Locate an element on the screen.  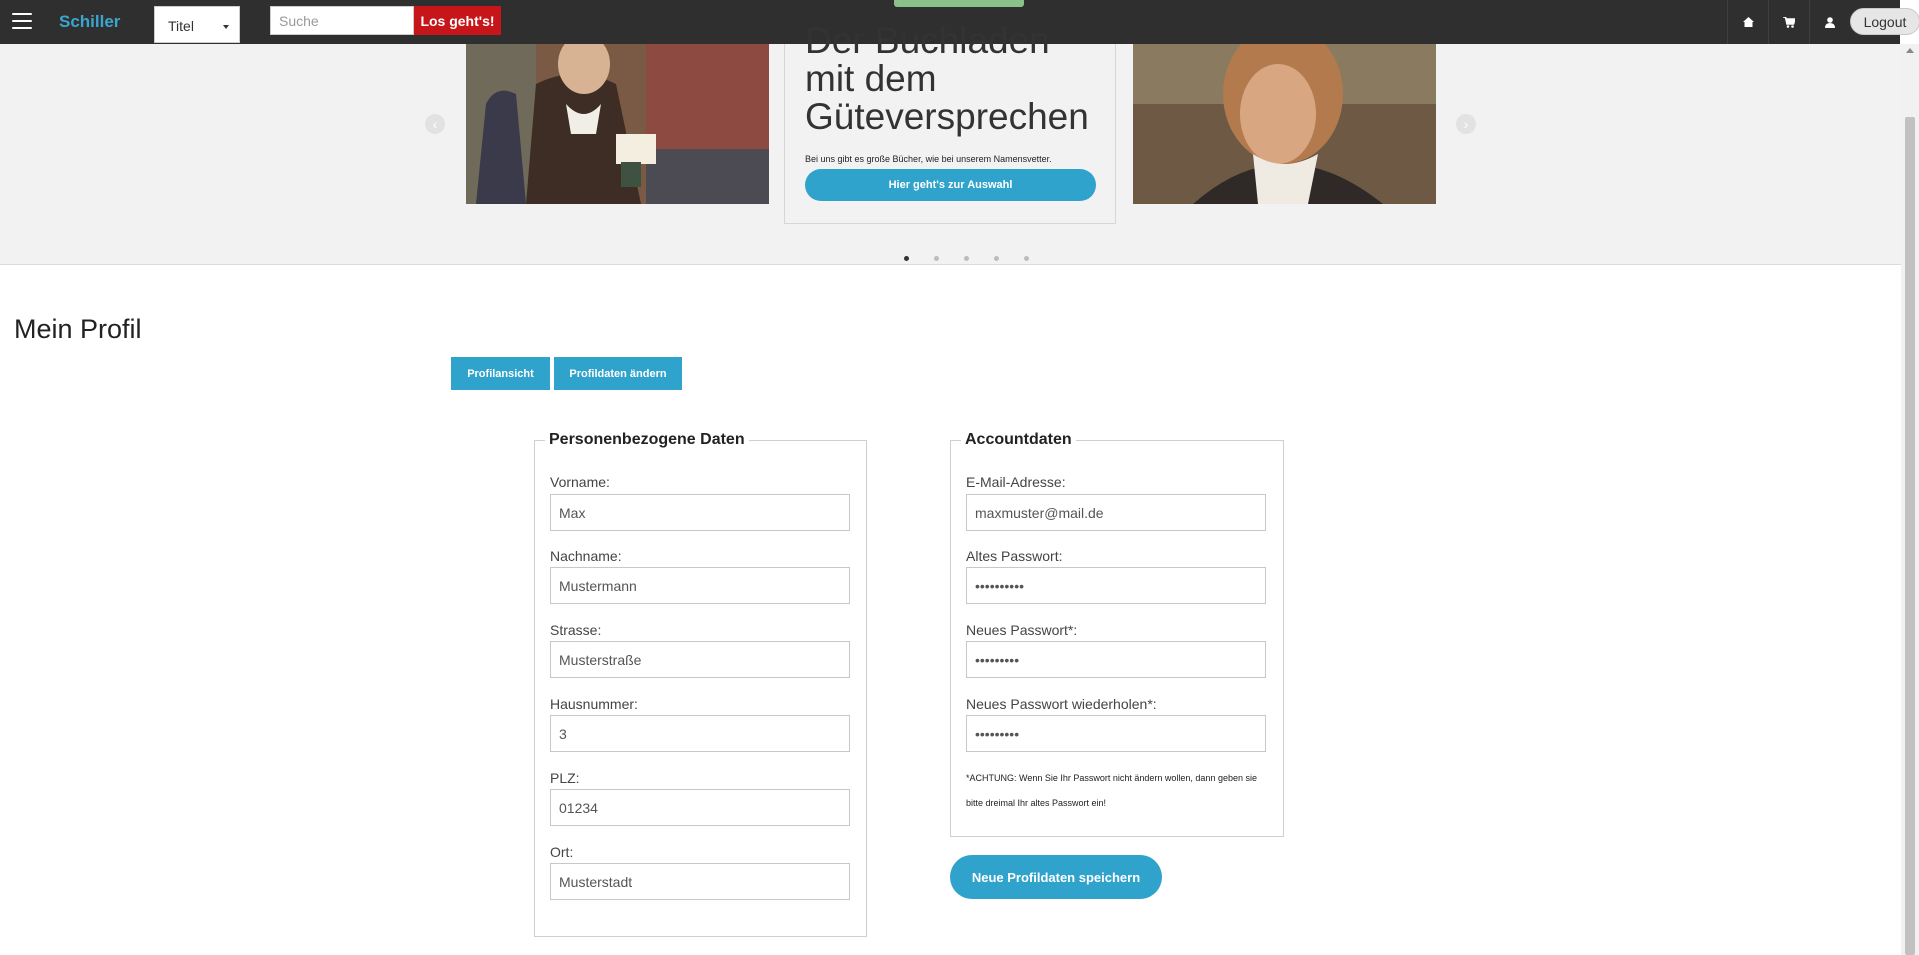
first-name-field is located at coordinates (700, 512).